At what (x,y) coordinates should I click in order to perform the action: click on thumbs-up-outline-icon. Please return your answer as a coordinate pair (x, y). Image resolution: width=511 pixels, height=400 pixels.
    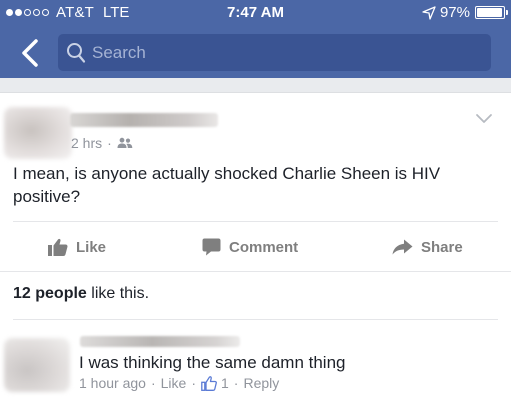
    Looking at the image, I should click on (209, 383).